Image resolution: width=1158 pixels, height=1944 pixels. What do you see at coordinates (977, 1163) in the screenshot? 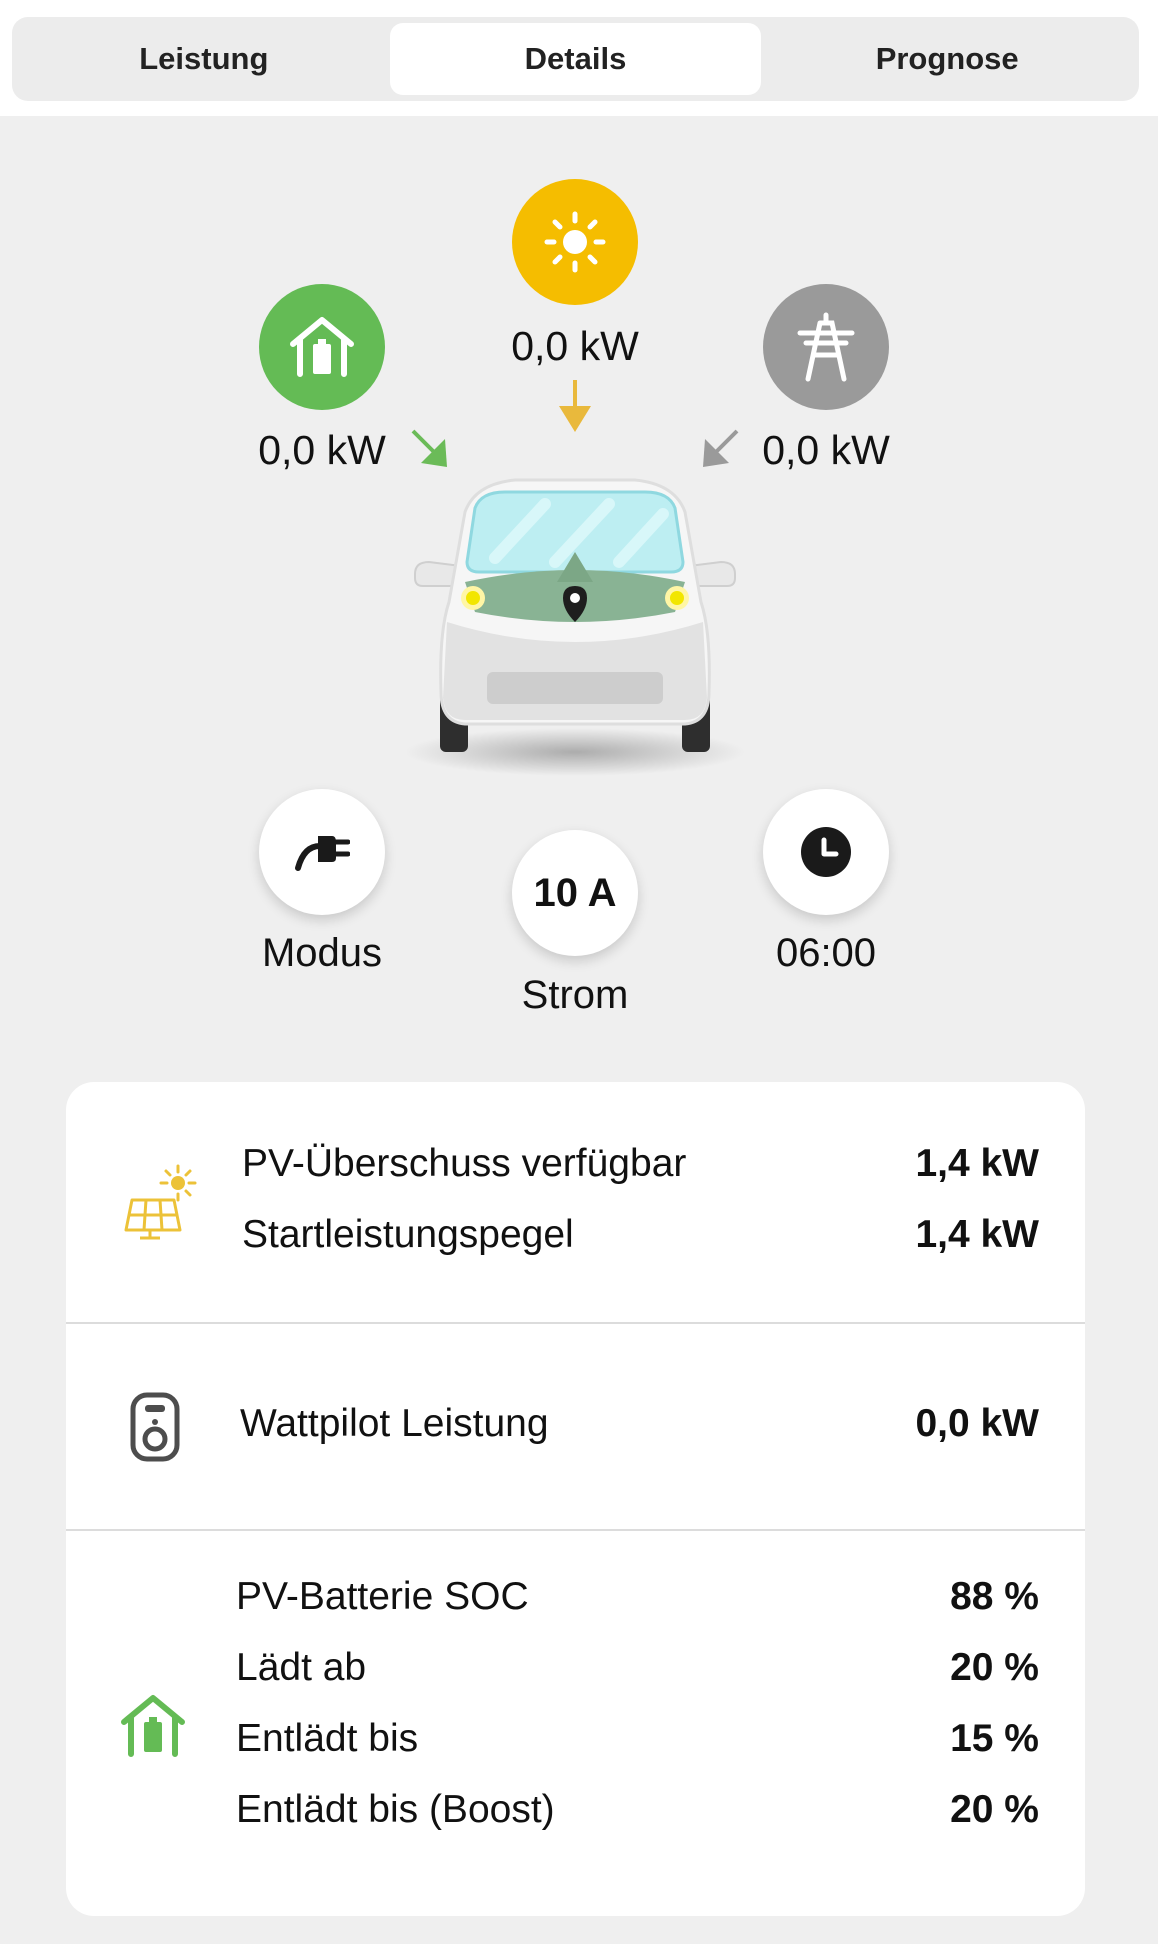
I see `pv-surplus-value: 1,4 kW` at bounding box center [977, 1163].